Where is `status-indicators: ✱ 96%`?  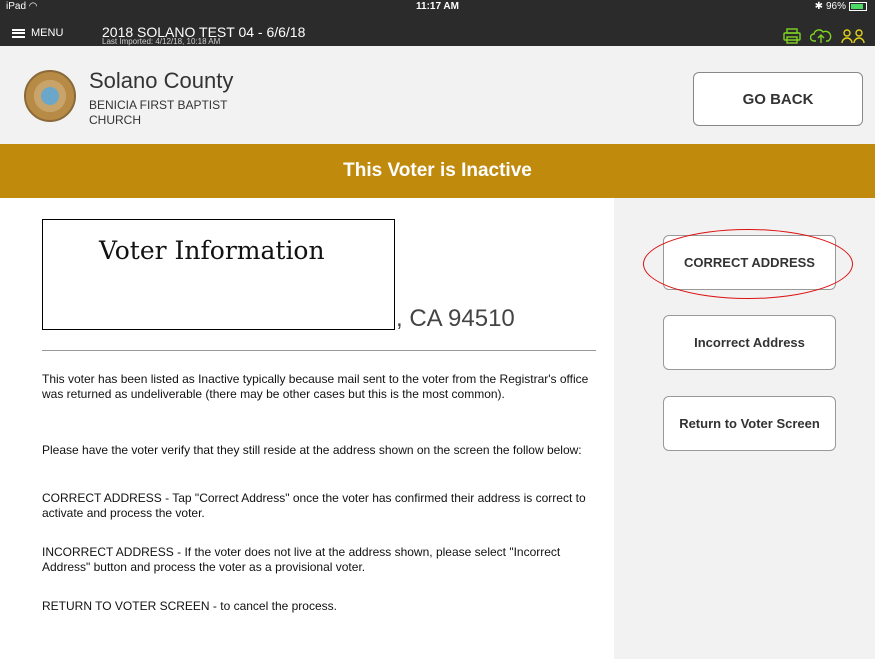
status-indicators: ✱ 96% is located at coordinates (841, 6).